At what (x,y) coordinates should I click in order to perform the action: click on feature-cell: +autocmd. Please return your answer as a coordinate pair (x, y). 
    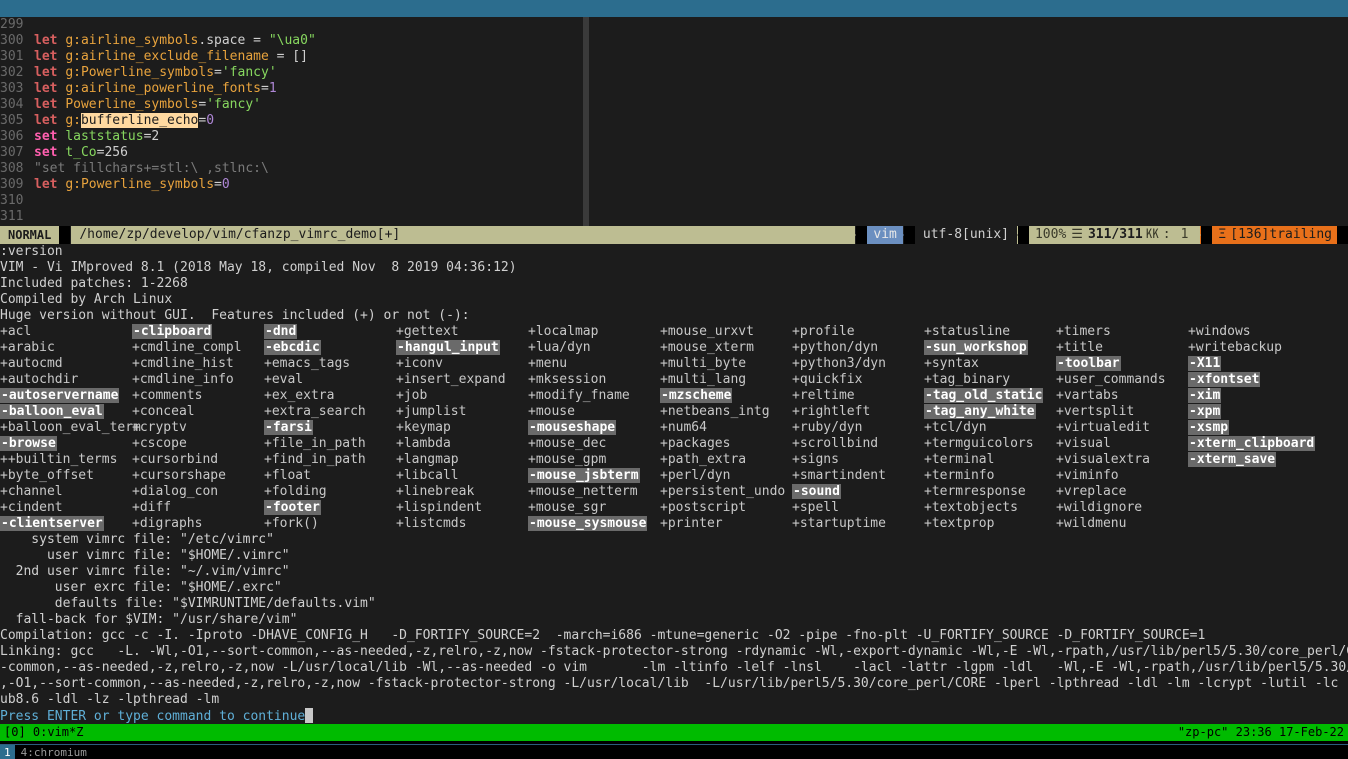
    Looking at the image, I should click on (31, 363).